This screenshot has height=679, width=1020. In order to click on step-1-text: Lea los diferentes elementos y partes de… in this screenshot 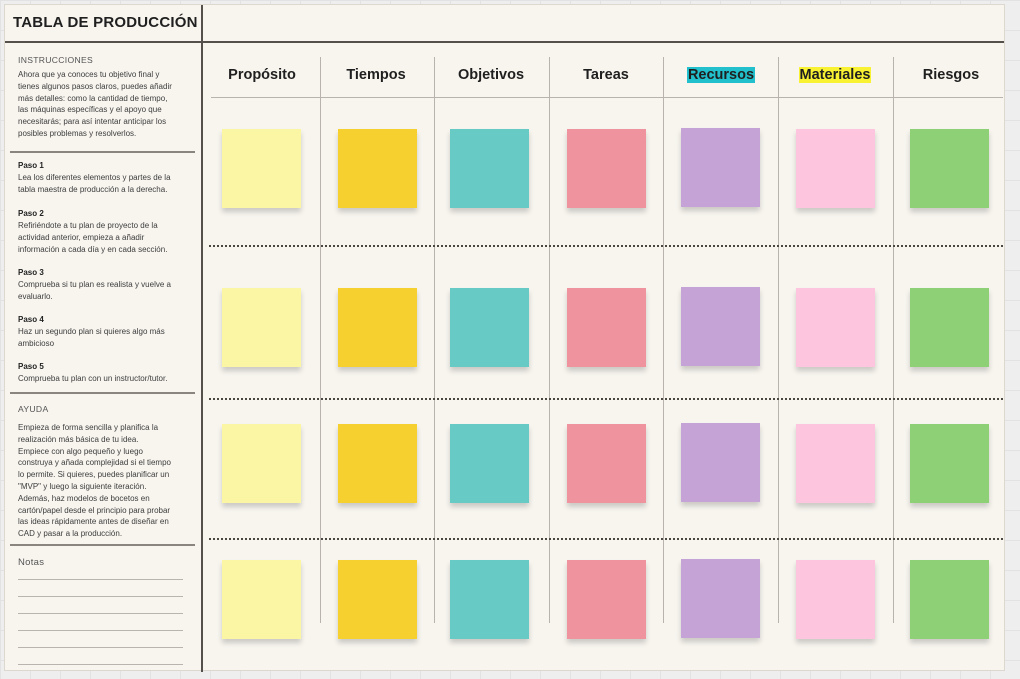, I will do `click(103, 184)`.